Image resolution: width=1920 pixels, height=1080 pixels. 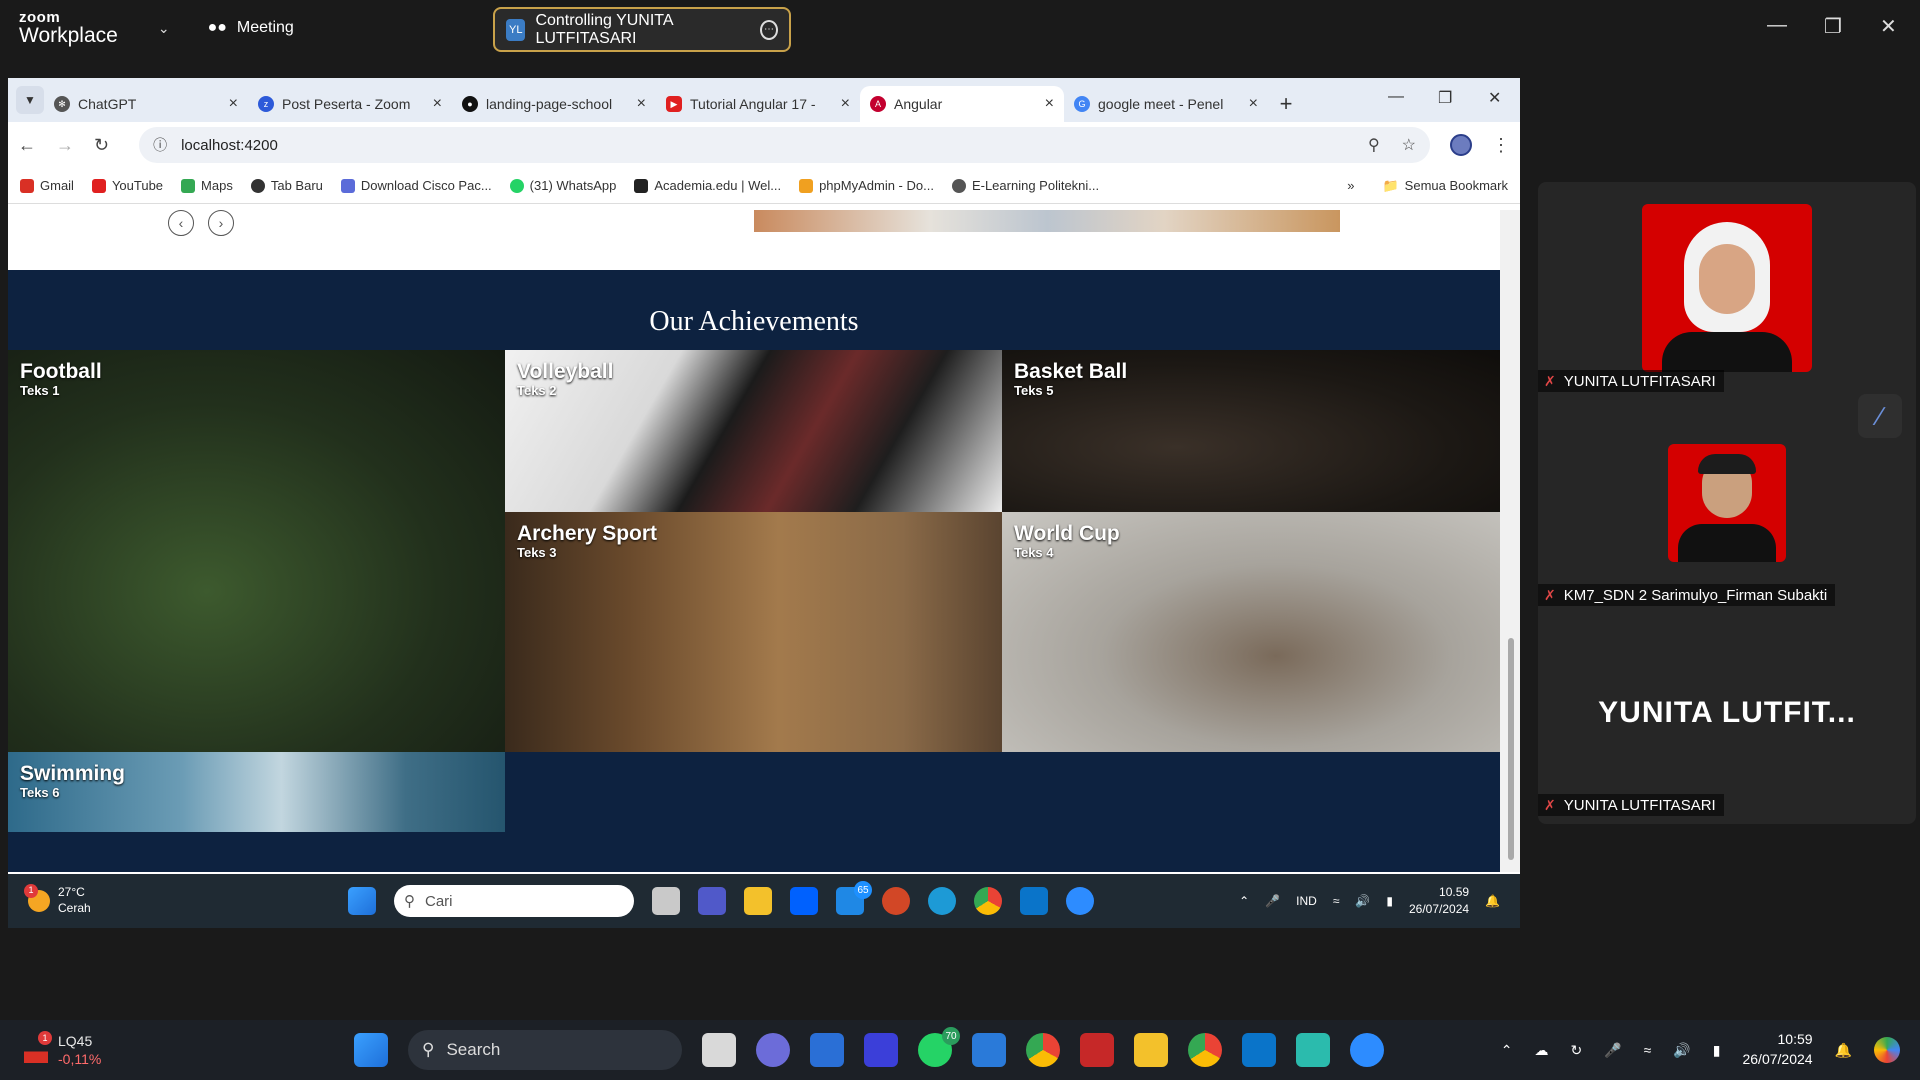 I want to click on clock: 10.59 26/07/2024, so click(x=1439, y=901).